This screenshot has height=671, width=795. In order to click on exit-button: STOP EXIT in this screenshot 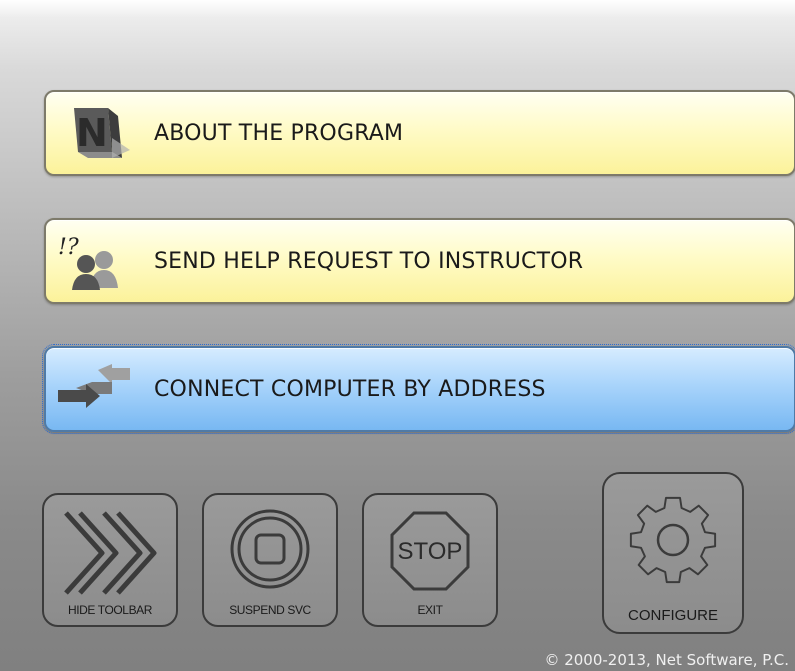, I will do `click(430, 560)`.